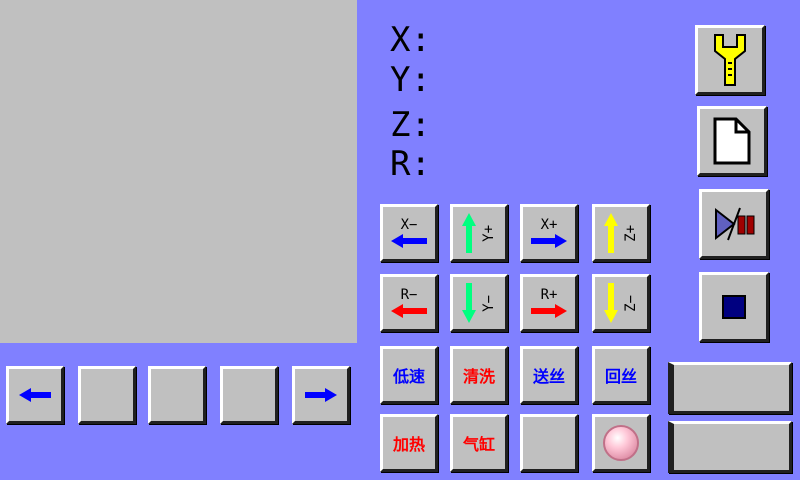 This screenshot has width=800, height=480. I want to click on stop-icon, so click(734, 307).